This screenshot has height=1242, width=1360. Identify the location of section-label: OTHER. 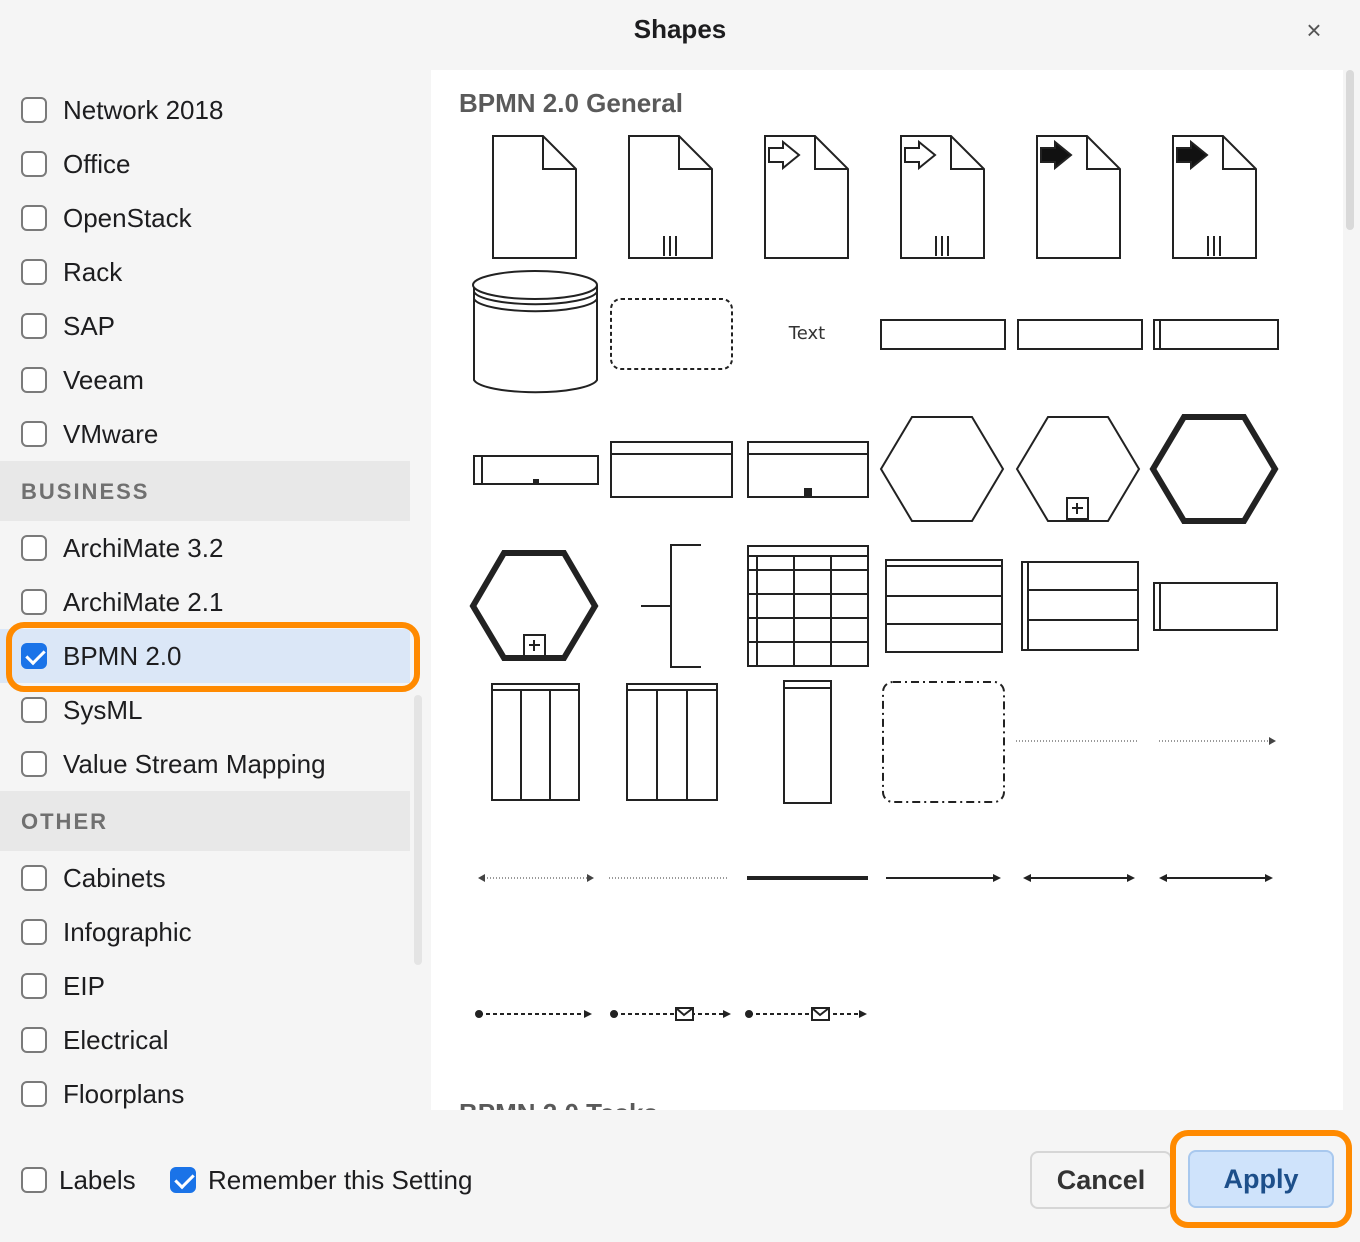
(64, 821).